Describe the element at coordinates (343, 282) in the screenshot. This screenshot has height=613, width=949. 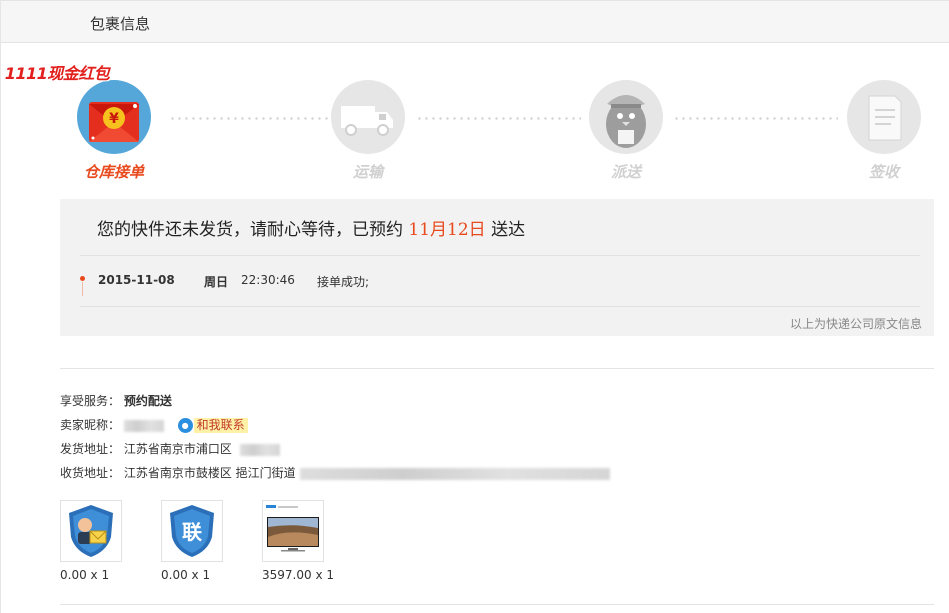
I see `log-text: 接单成功;` at that location.